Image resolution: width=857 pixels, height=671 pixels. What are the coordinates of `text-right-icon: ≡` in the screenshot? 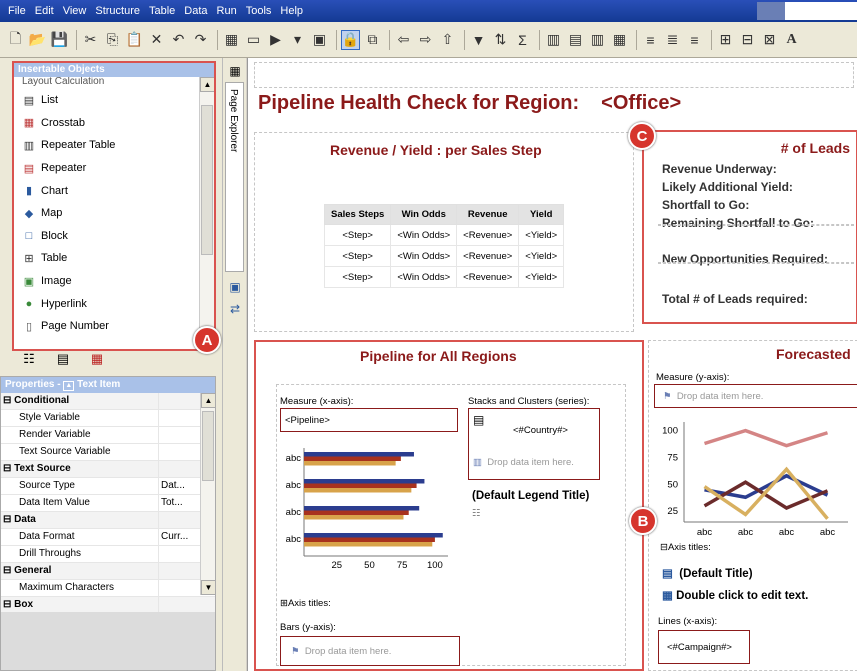 It's located at (694, 40).